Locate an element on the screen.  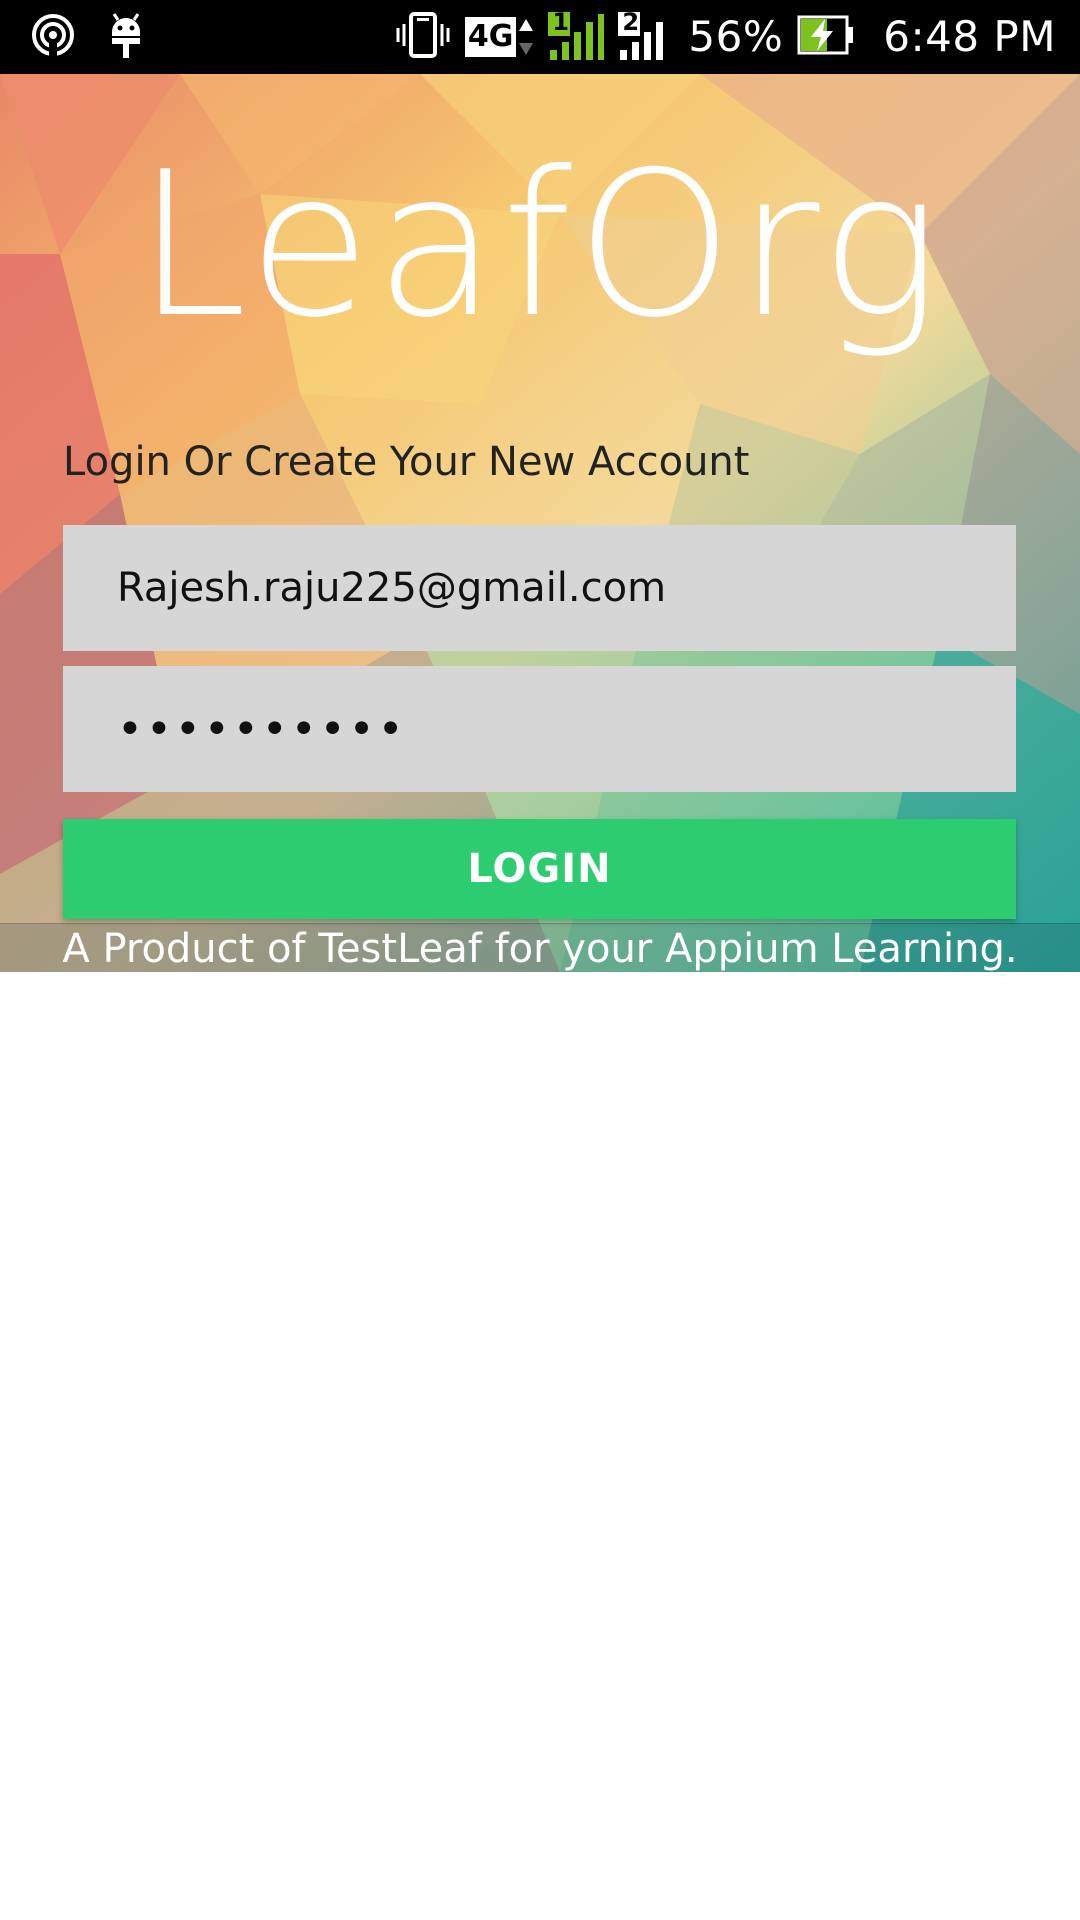
status-time: 6:48 PM is located at coordinates (969, 36).